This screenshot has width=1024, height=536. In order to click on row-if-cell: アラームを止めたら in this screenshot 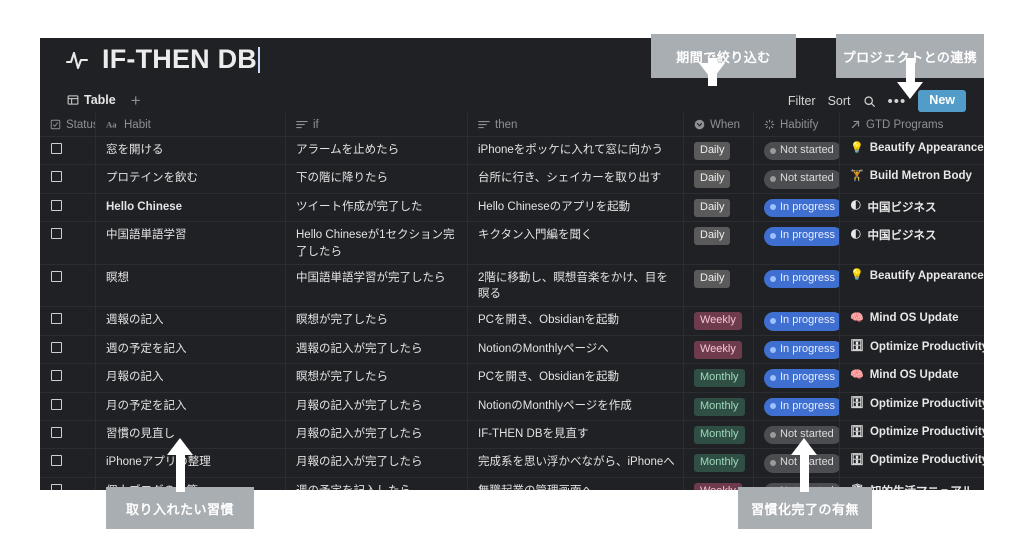, I will do `click(377, 151)`.